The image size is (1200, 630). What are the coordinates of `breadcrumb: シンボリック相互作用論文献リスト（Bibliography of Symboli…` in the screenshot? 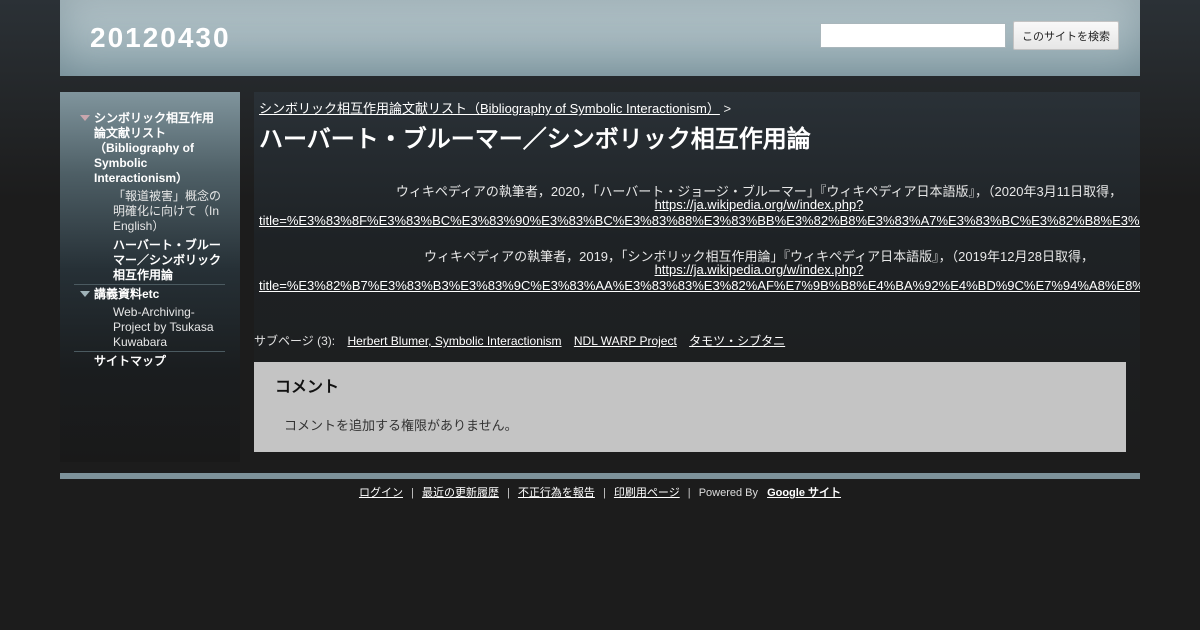 It's located at (495, 107).